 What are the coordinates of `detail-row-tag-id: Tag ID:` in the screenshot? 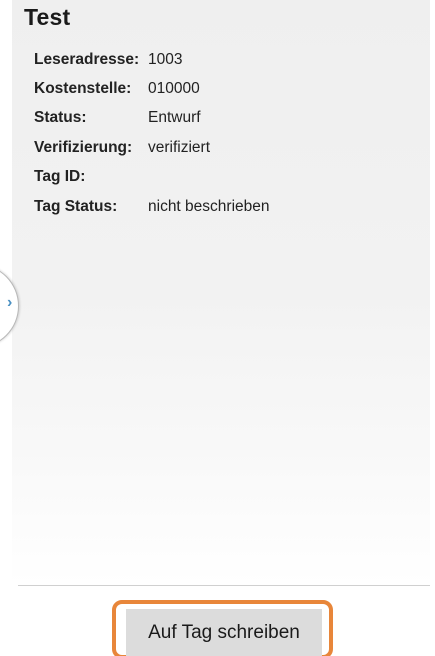 It's located at (59, 180).